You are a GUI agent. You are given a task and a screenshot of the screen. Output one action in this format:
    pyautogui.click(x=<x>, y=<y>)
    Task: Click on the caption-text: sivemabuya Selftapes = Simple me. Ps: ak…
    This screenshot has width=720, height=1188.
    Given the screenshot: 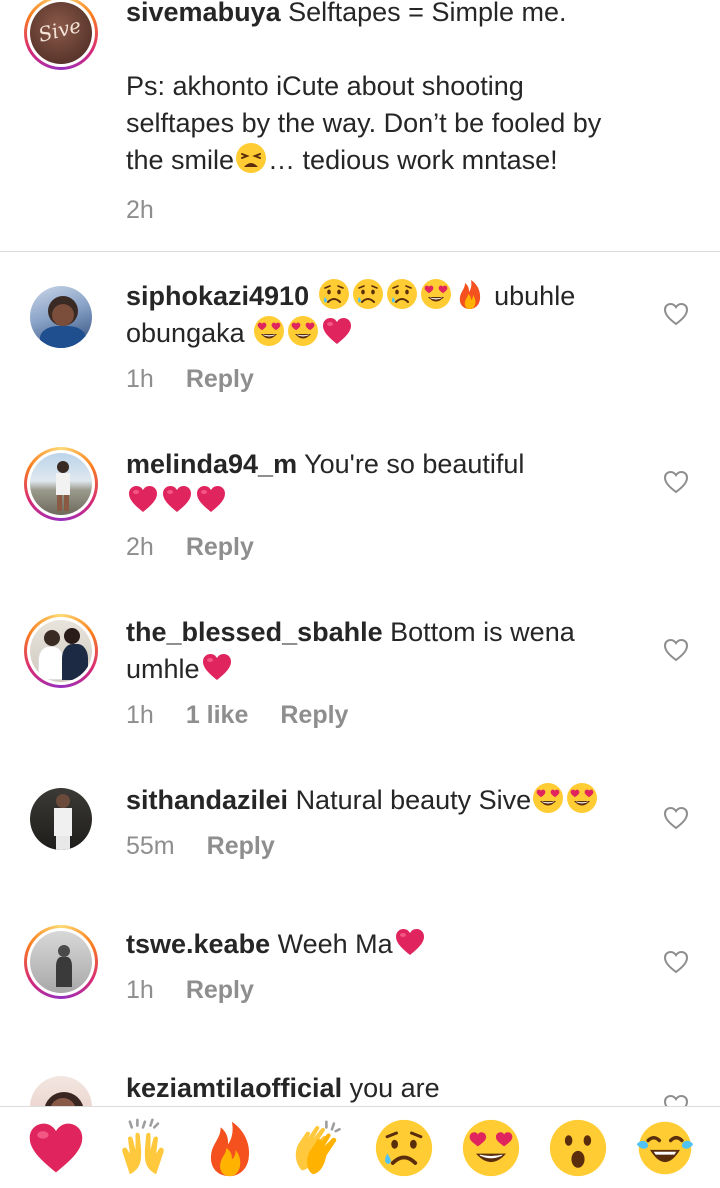 What is the action you would take?
    pyautogui.click(x=391, y=89)
    